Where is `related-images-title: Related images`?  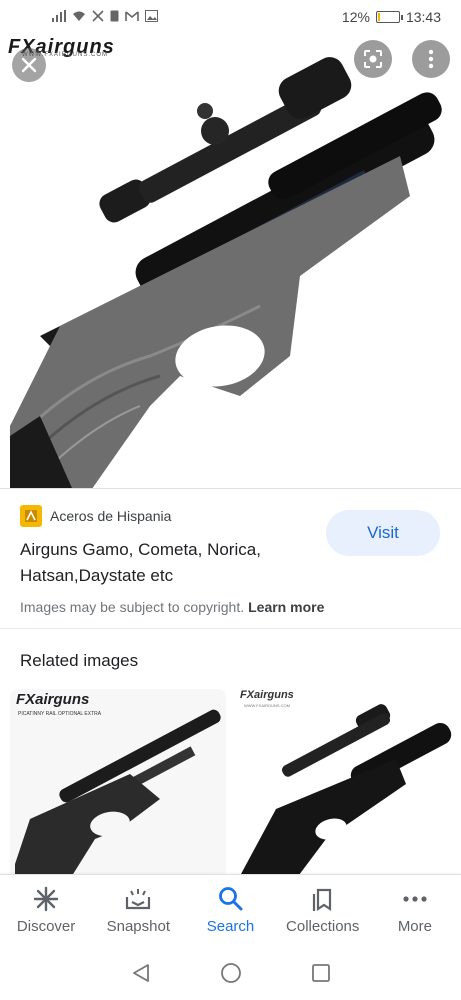 related-images-title: Related images is located at coordinates (79, 660).